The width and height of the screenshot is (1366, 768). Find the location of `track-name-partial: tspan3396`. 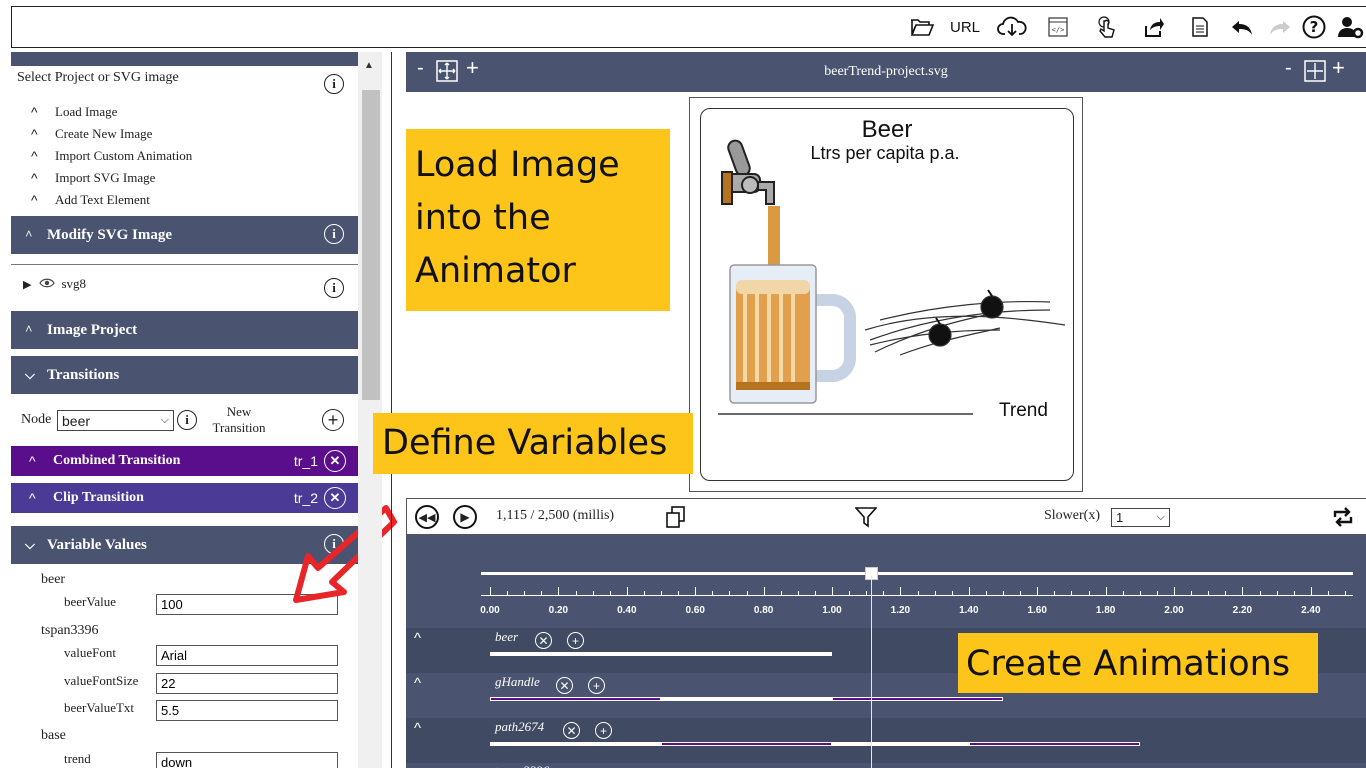

track-name-partial: tspan3396 is located at coordinates (522, 765).